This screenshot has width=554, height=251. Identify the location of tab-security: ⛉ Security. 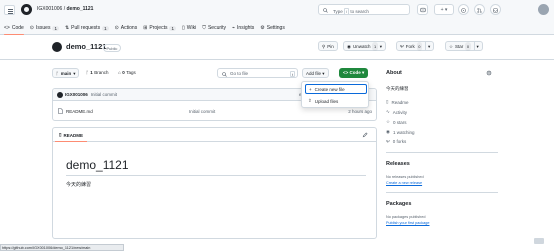
(214, 28).